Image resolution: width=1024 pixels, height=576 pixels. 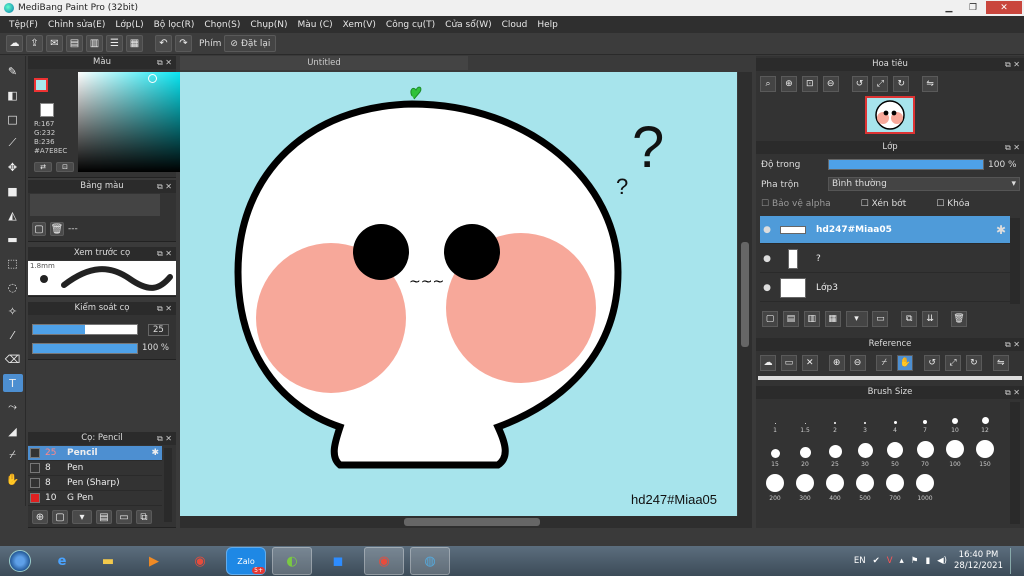 I want to click on close-button: ✕, so click(x=1004, y=7).